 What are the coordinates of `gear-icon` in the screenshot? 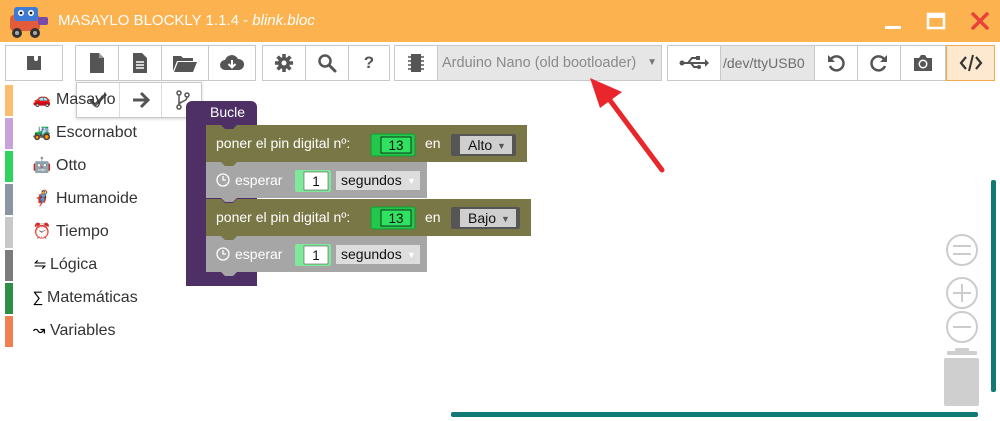 It's located at (284, 63).